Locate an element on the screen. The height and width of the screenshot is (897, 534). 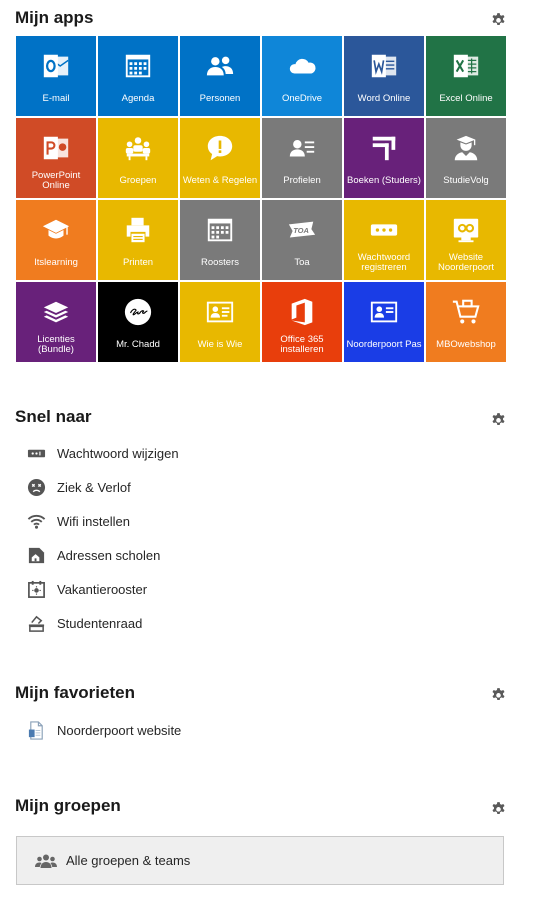
quick-links-title: Snel naar is located at coordinates (53, 416).